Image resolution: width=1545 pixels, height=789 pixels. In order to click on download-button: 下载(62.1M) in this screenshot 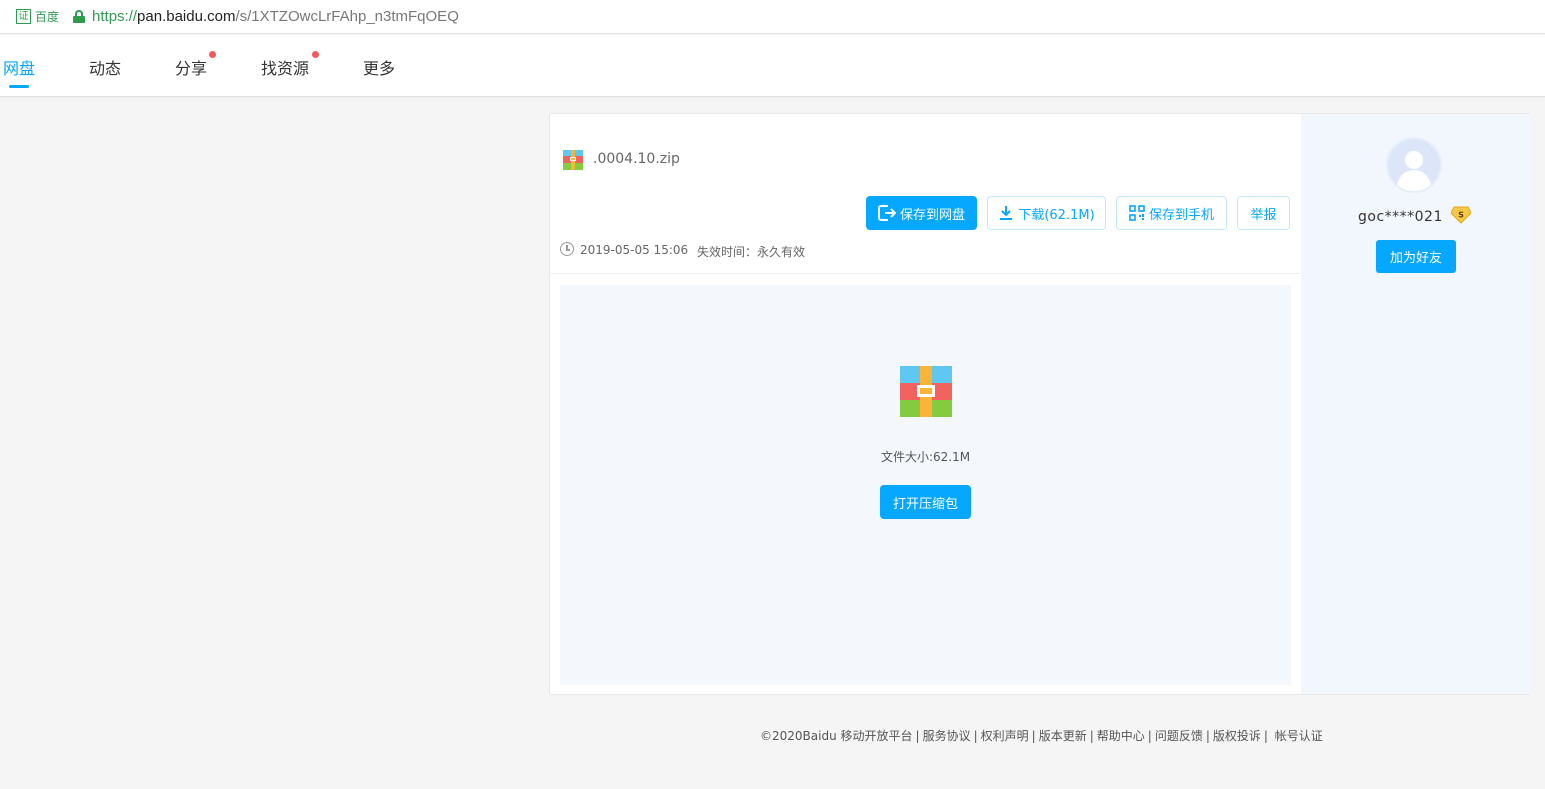, I will do `click(1046, 213)`.